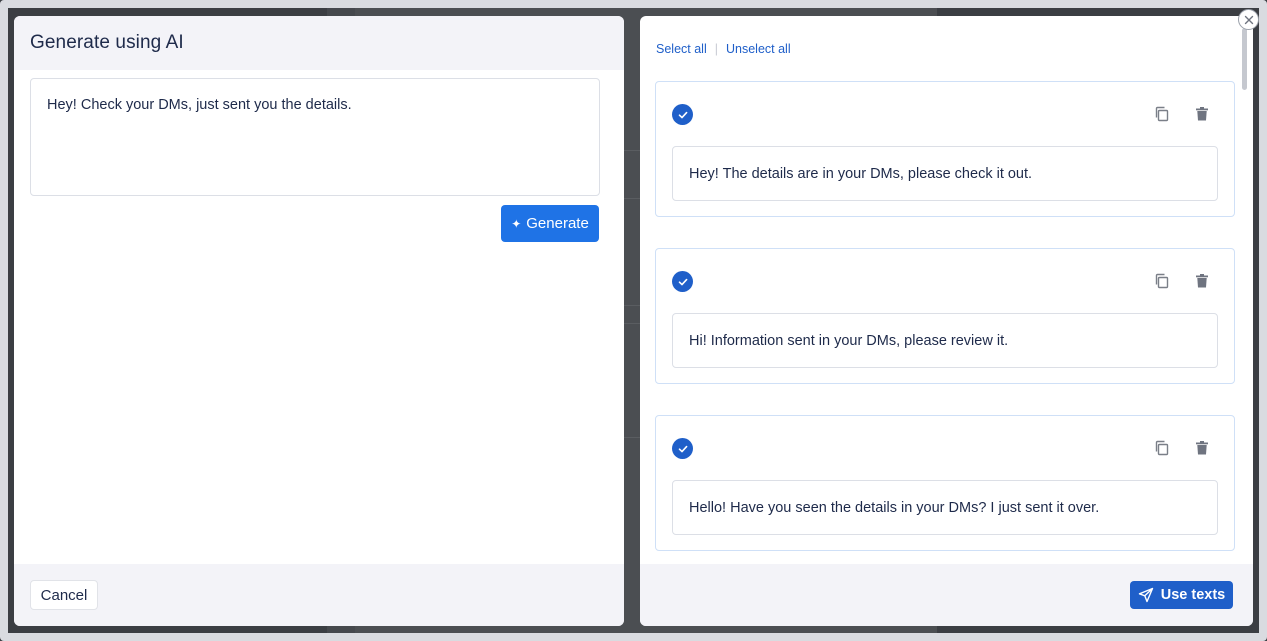 The image size is (1267, 641). Describe the element at coordinates (758, 49) in the screenshot. I see `unselect-all-link: Unselect all` at that location.